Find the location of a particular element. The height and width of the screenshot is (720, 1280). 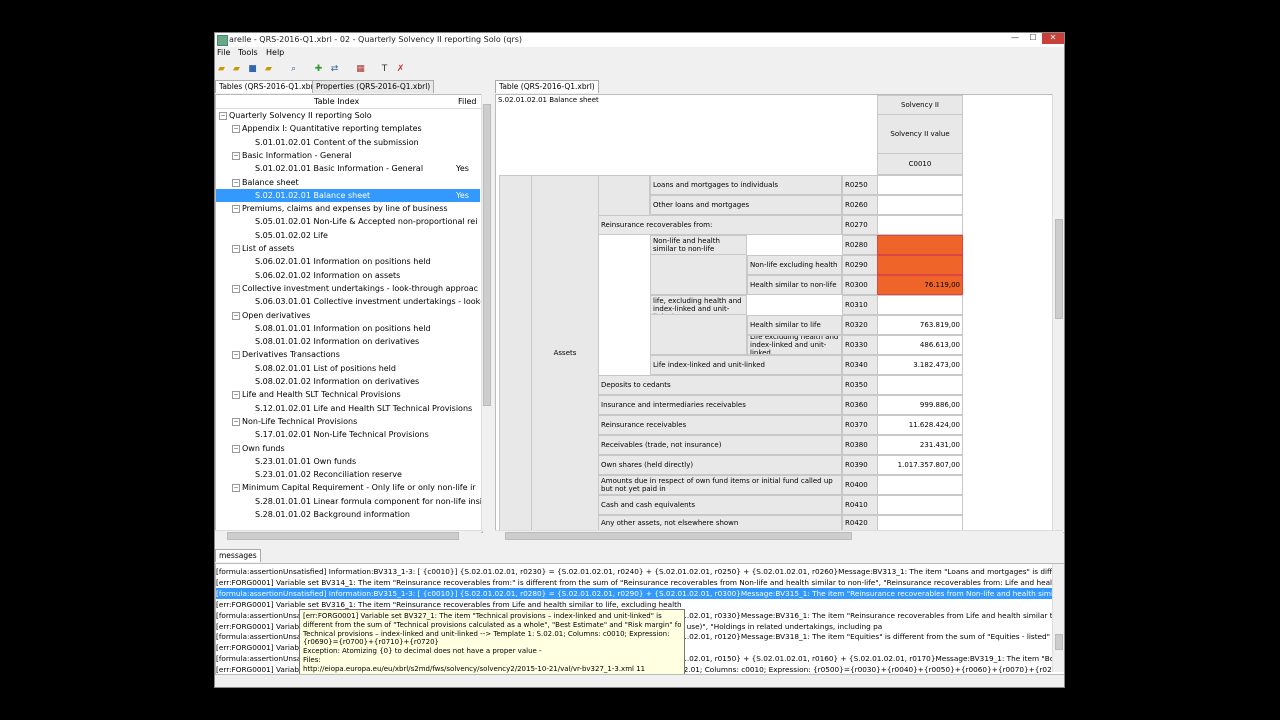

find-icon: ⌕ is located at coordinates (293, 69).